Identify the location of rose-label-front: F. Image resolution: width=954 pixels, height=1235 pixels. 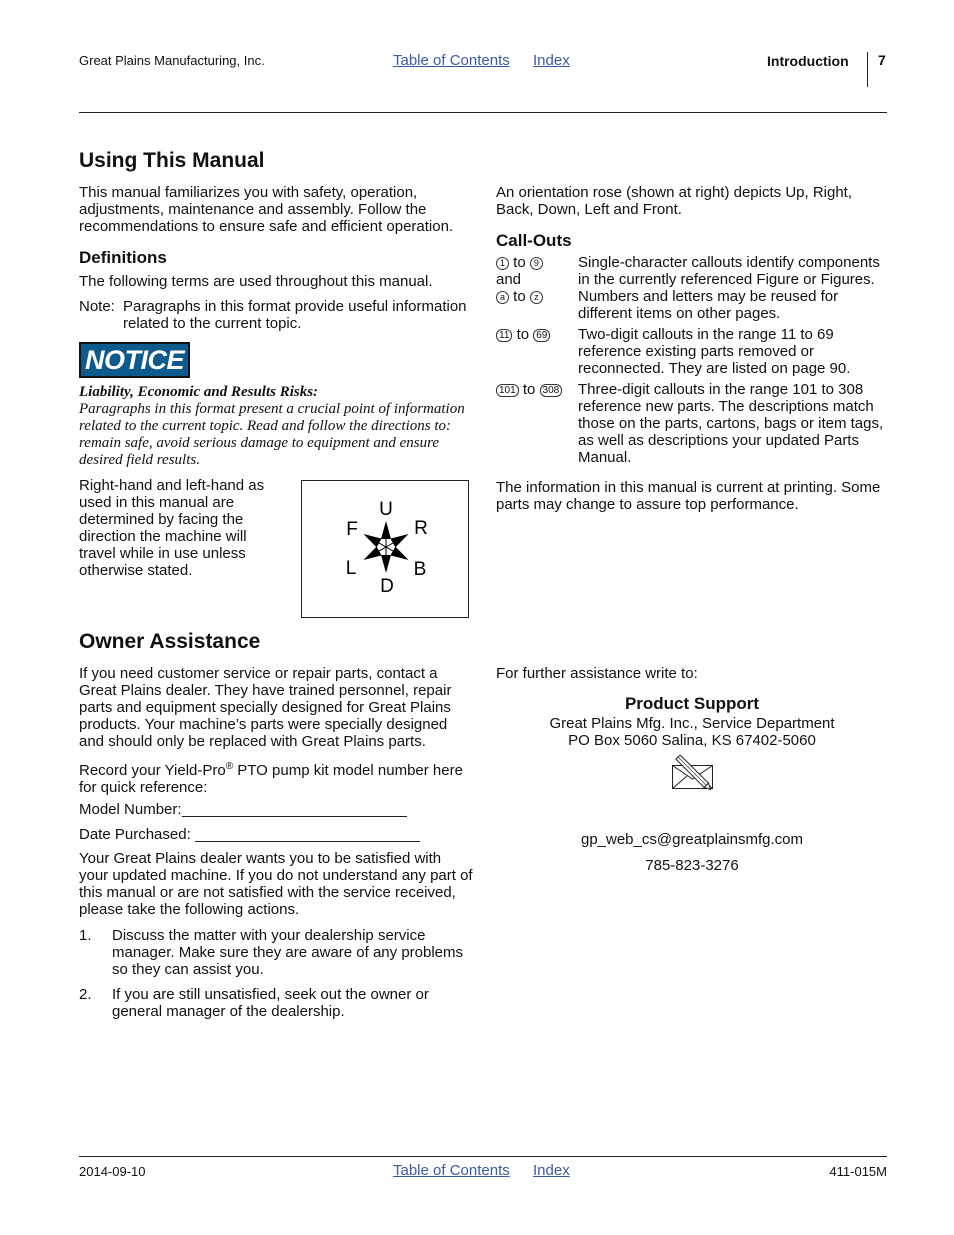
(352, 529).